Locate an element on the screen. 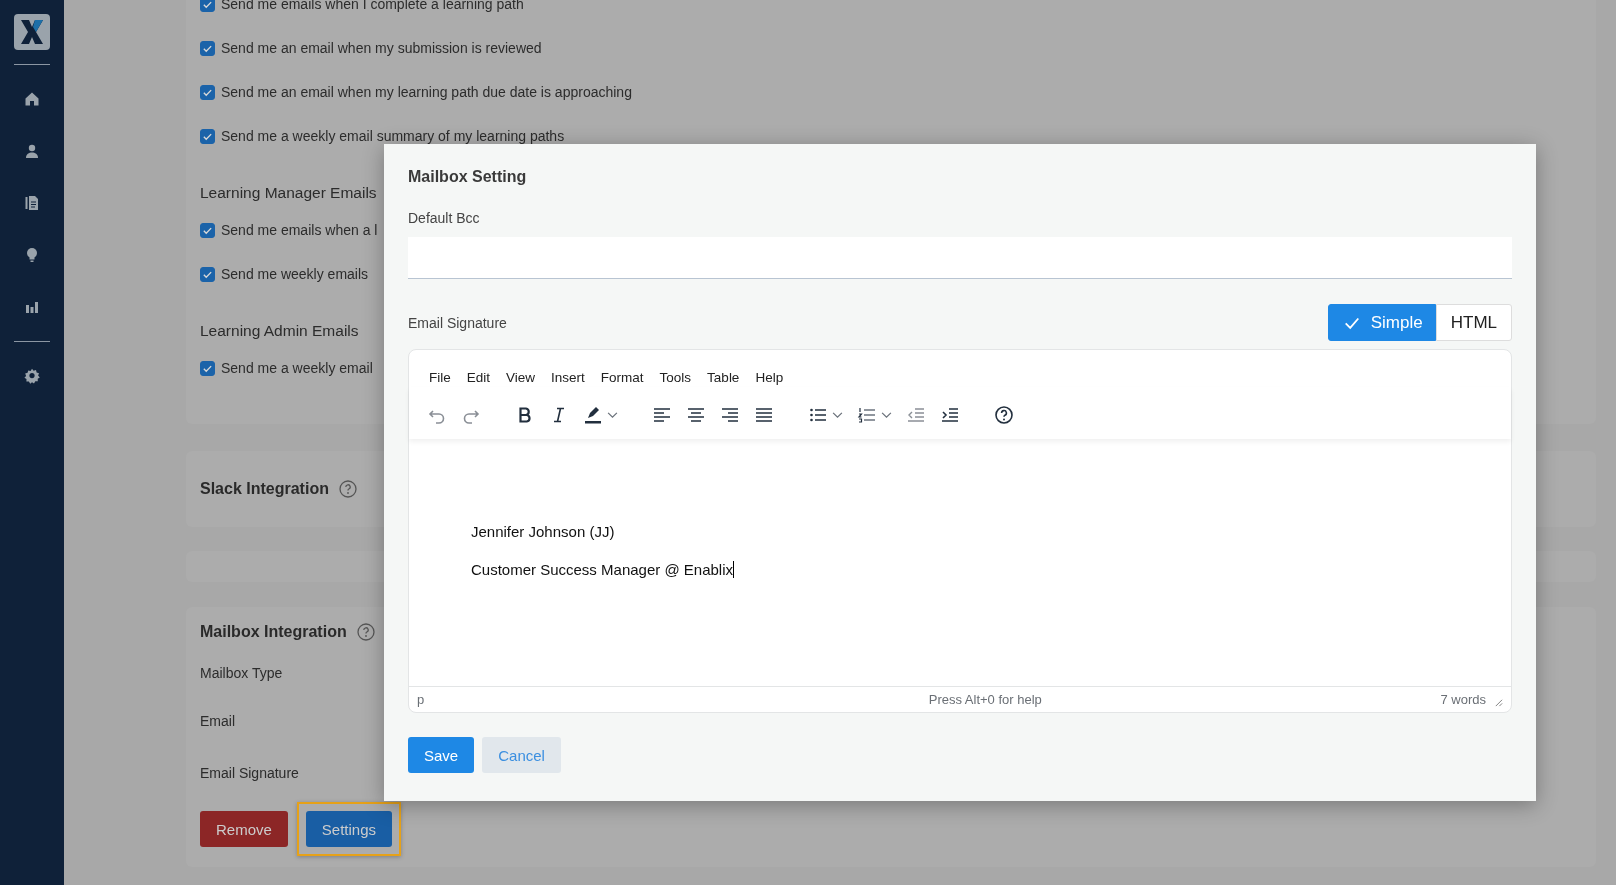  document-icon is located at coordinates (32, 203).